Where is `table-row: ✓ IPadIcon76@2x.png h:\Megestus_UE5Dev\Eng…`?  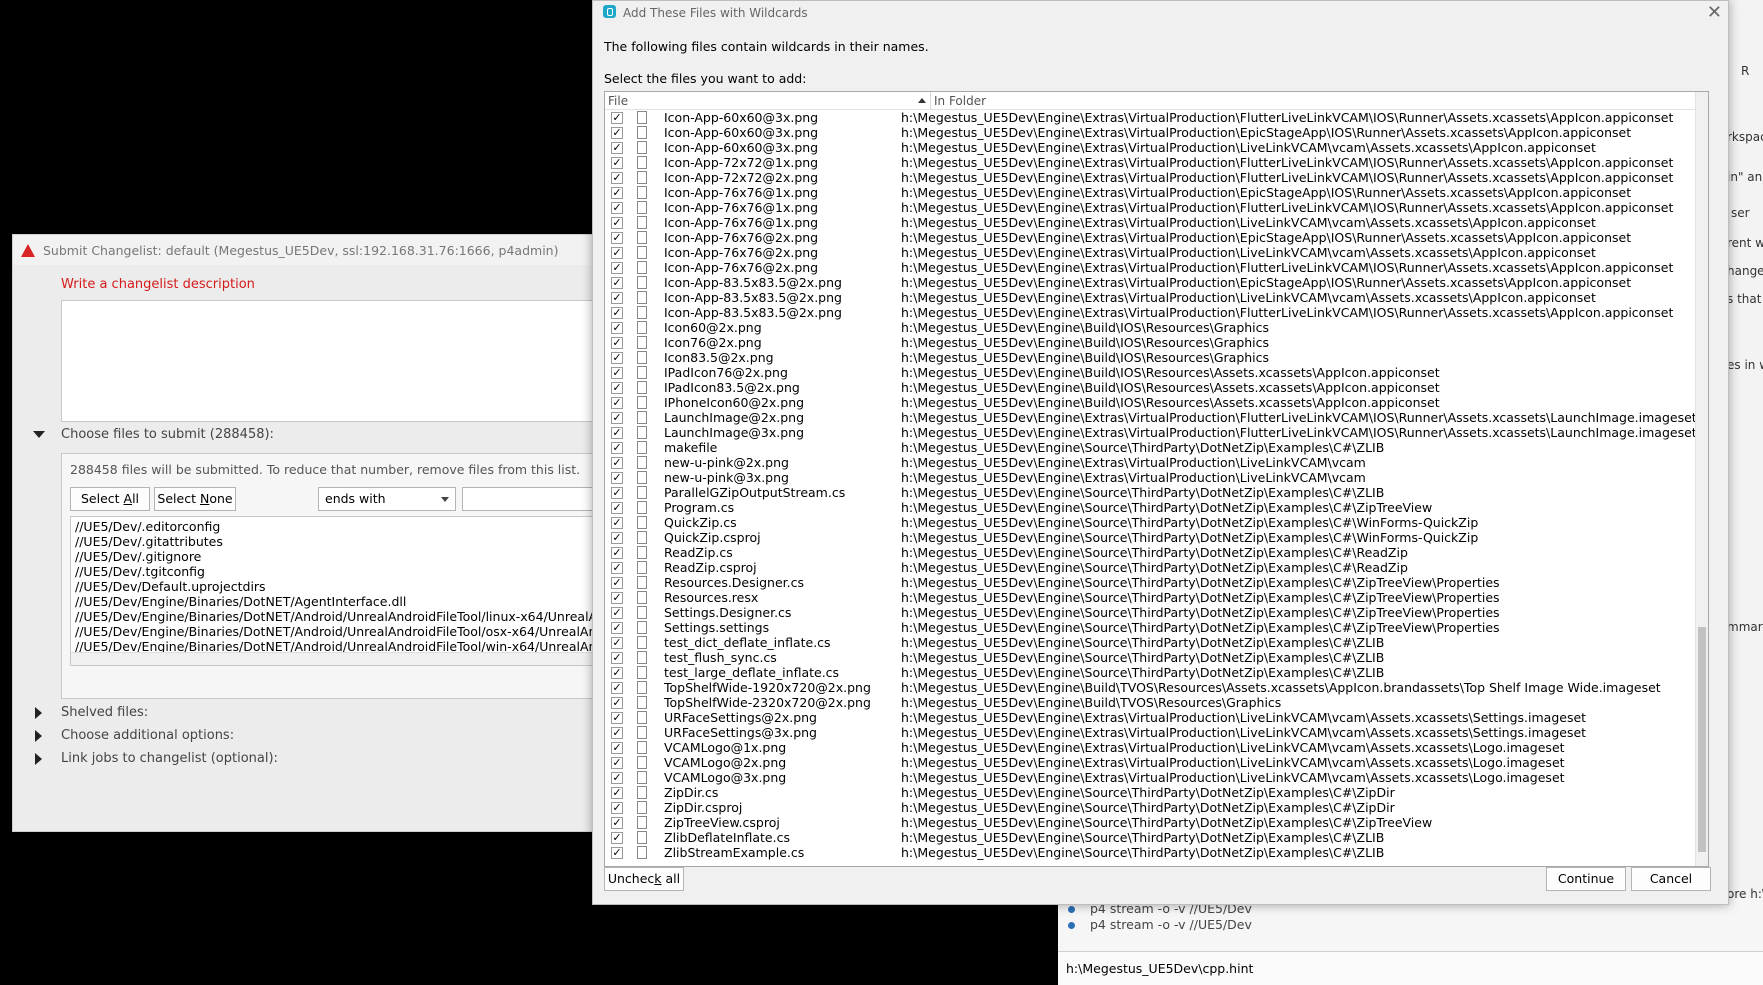
table-row: ✓ IPadIcon76@2x.png h:\Megestus_UE5Dev\Eng… is located at coordinates (1150, 372).